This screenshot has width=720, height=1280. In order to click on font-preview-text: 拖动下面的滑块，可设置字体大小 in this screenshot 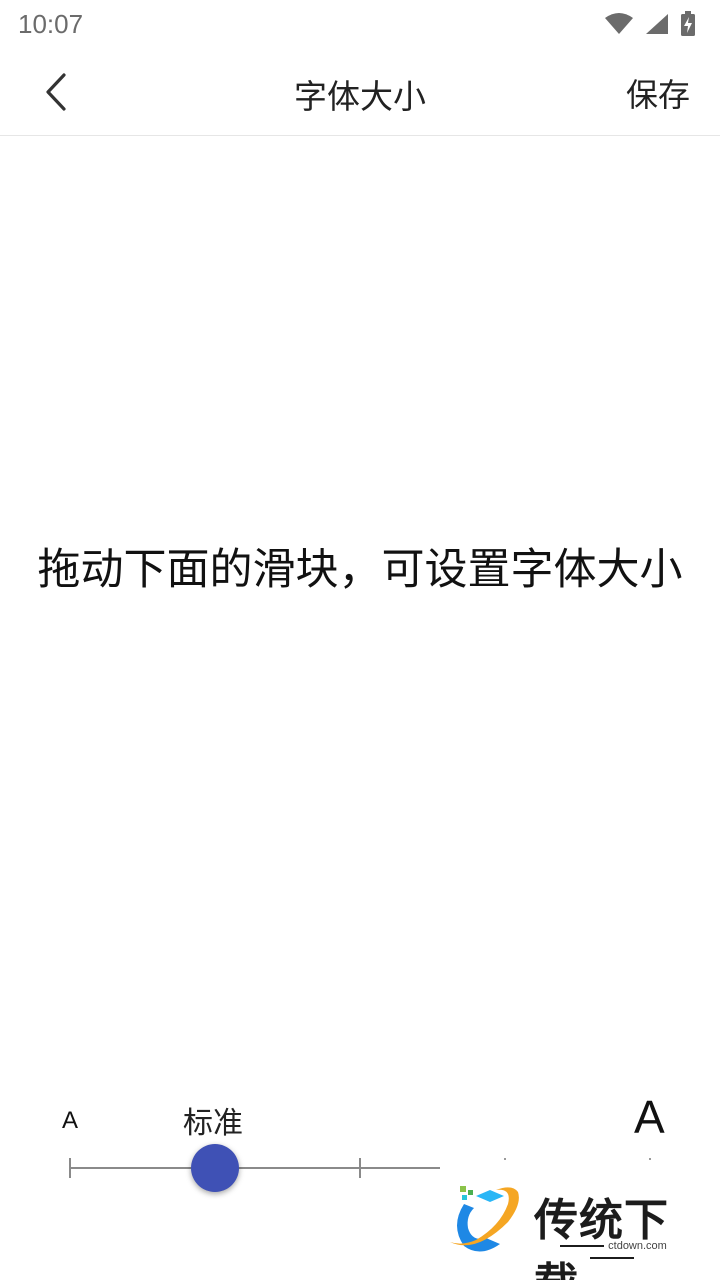, I will do `click(360, 570)`.